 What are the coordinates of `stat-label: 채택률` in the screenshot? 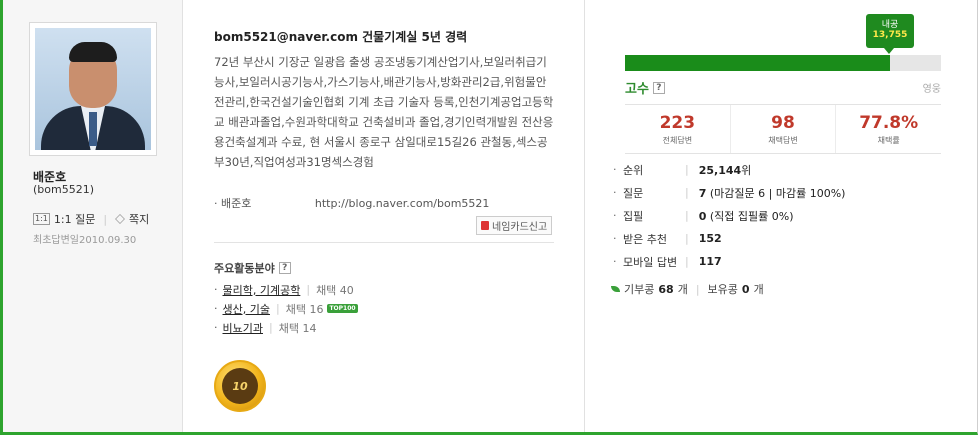 It's located at (888, 140).